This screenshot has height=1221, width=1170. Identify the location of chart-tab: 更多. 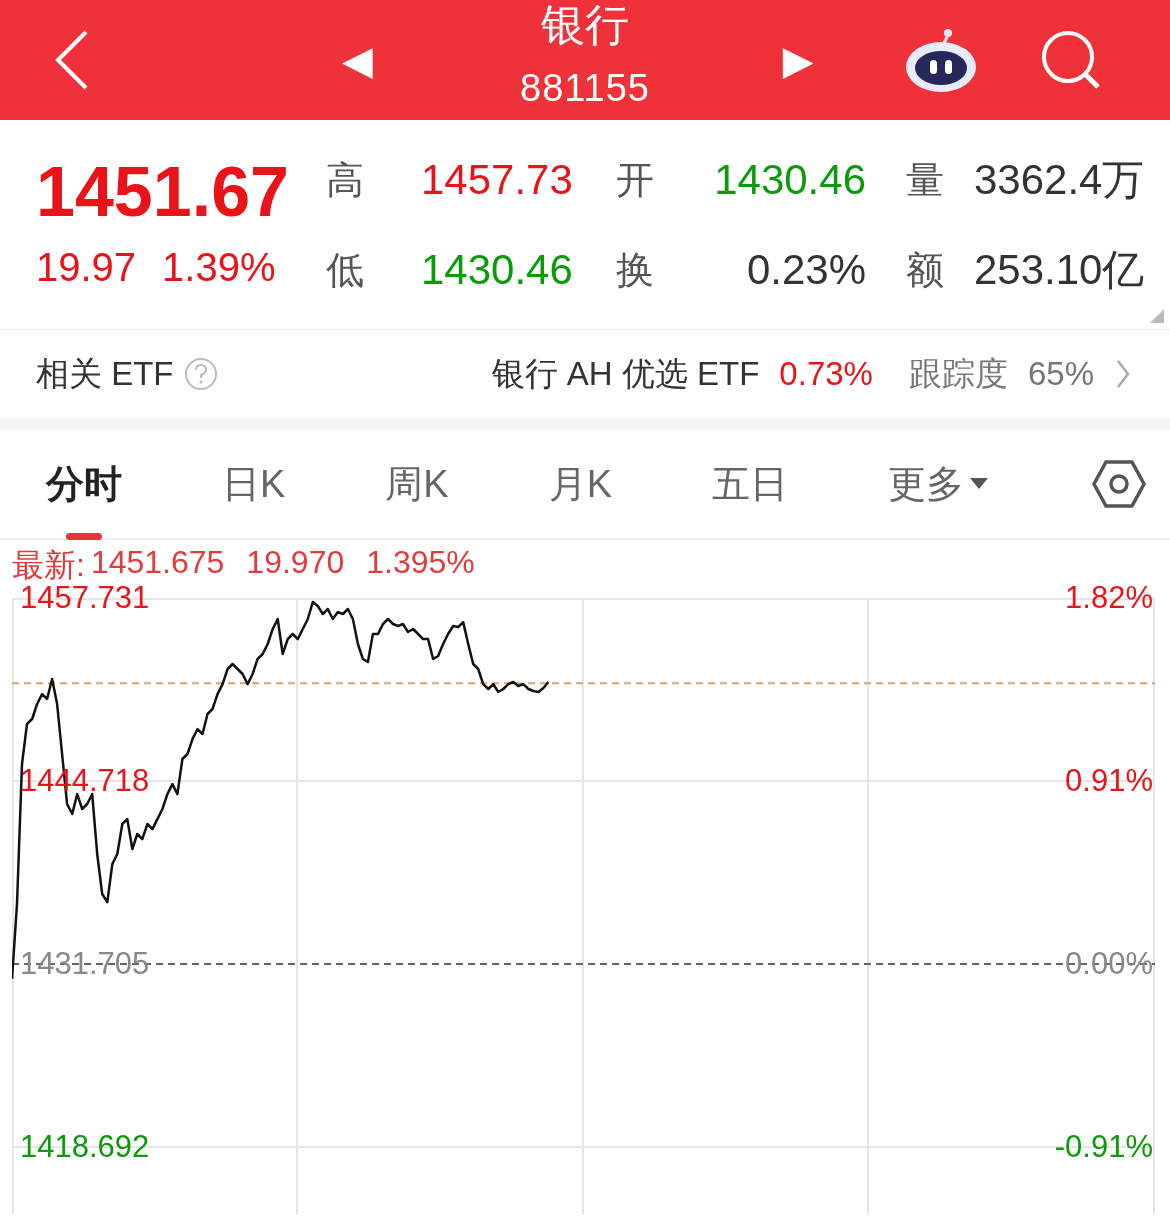
(938, 484).